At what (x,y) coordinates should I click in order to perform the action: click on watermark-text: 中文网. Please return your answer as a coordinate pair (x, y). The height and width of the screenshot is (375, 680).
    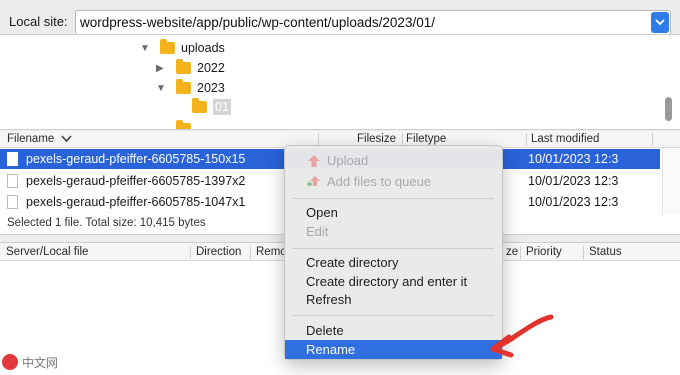
    Looking at the image, I should click on (40, 362).